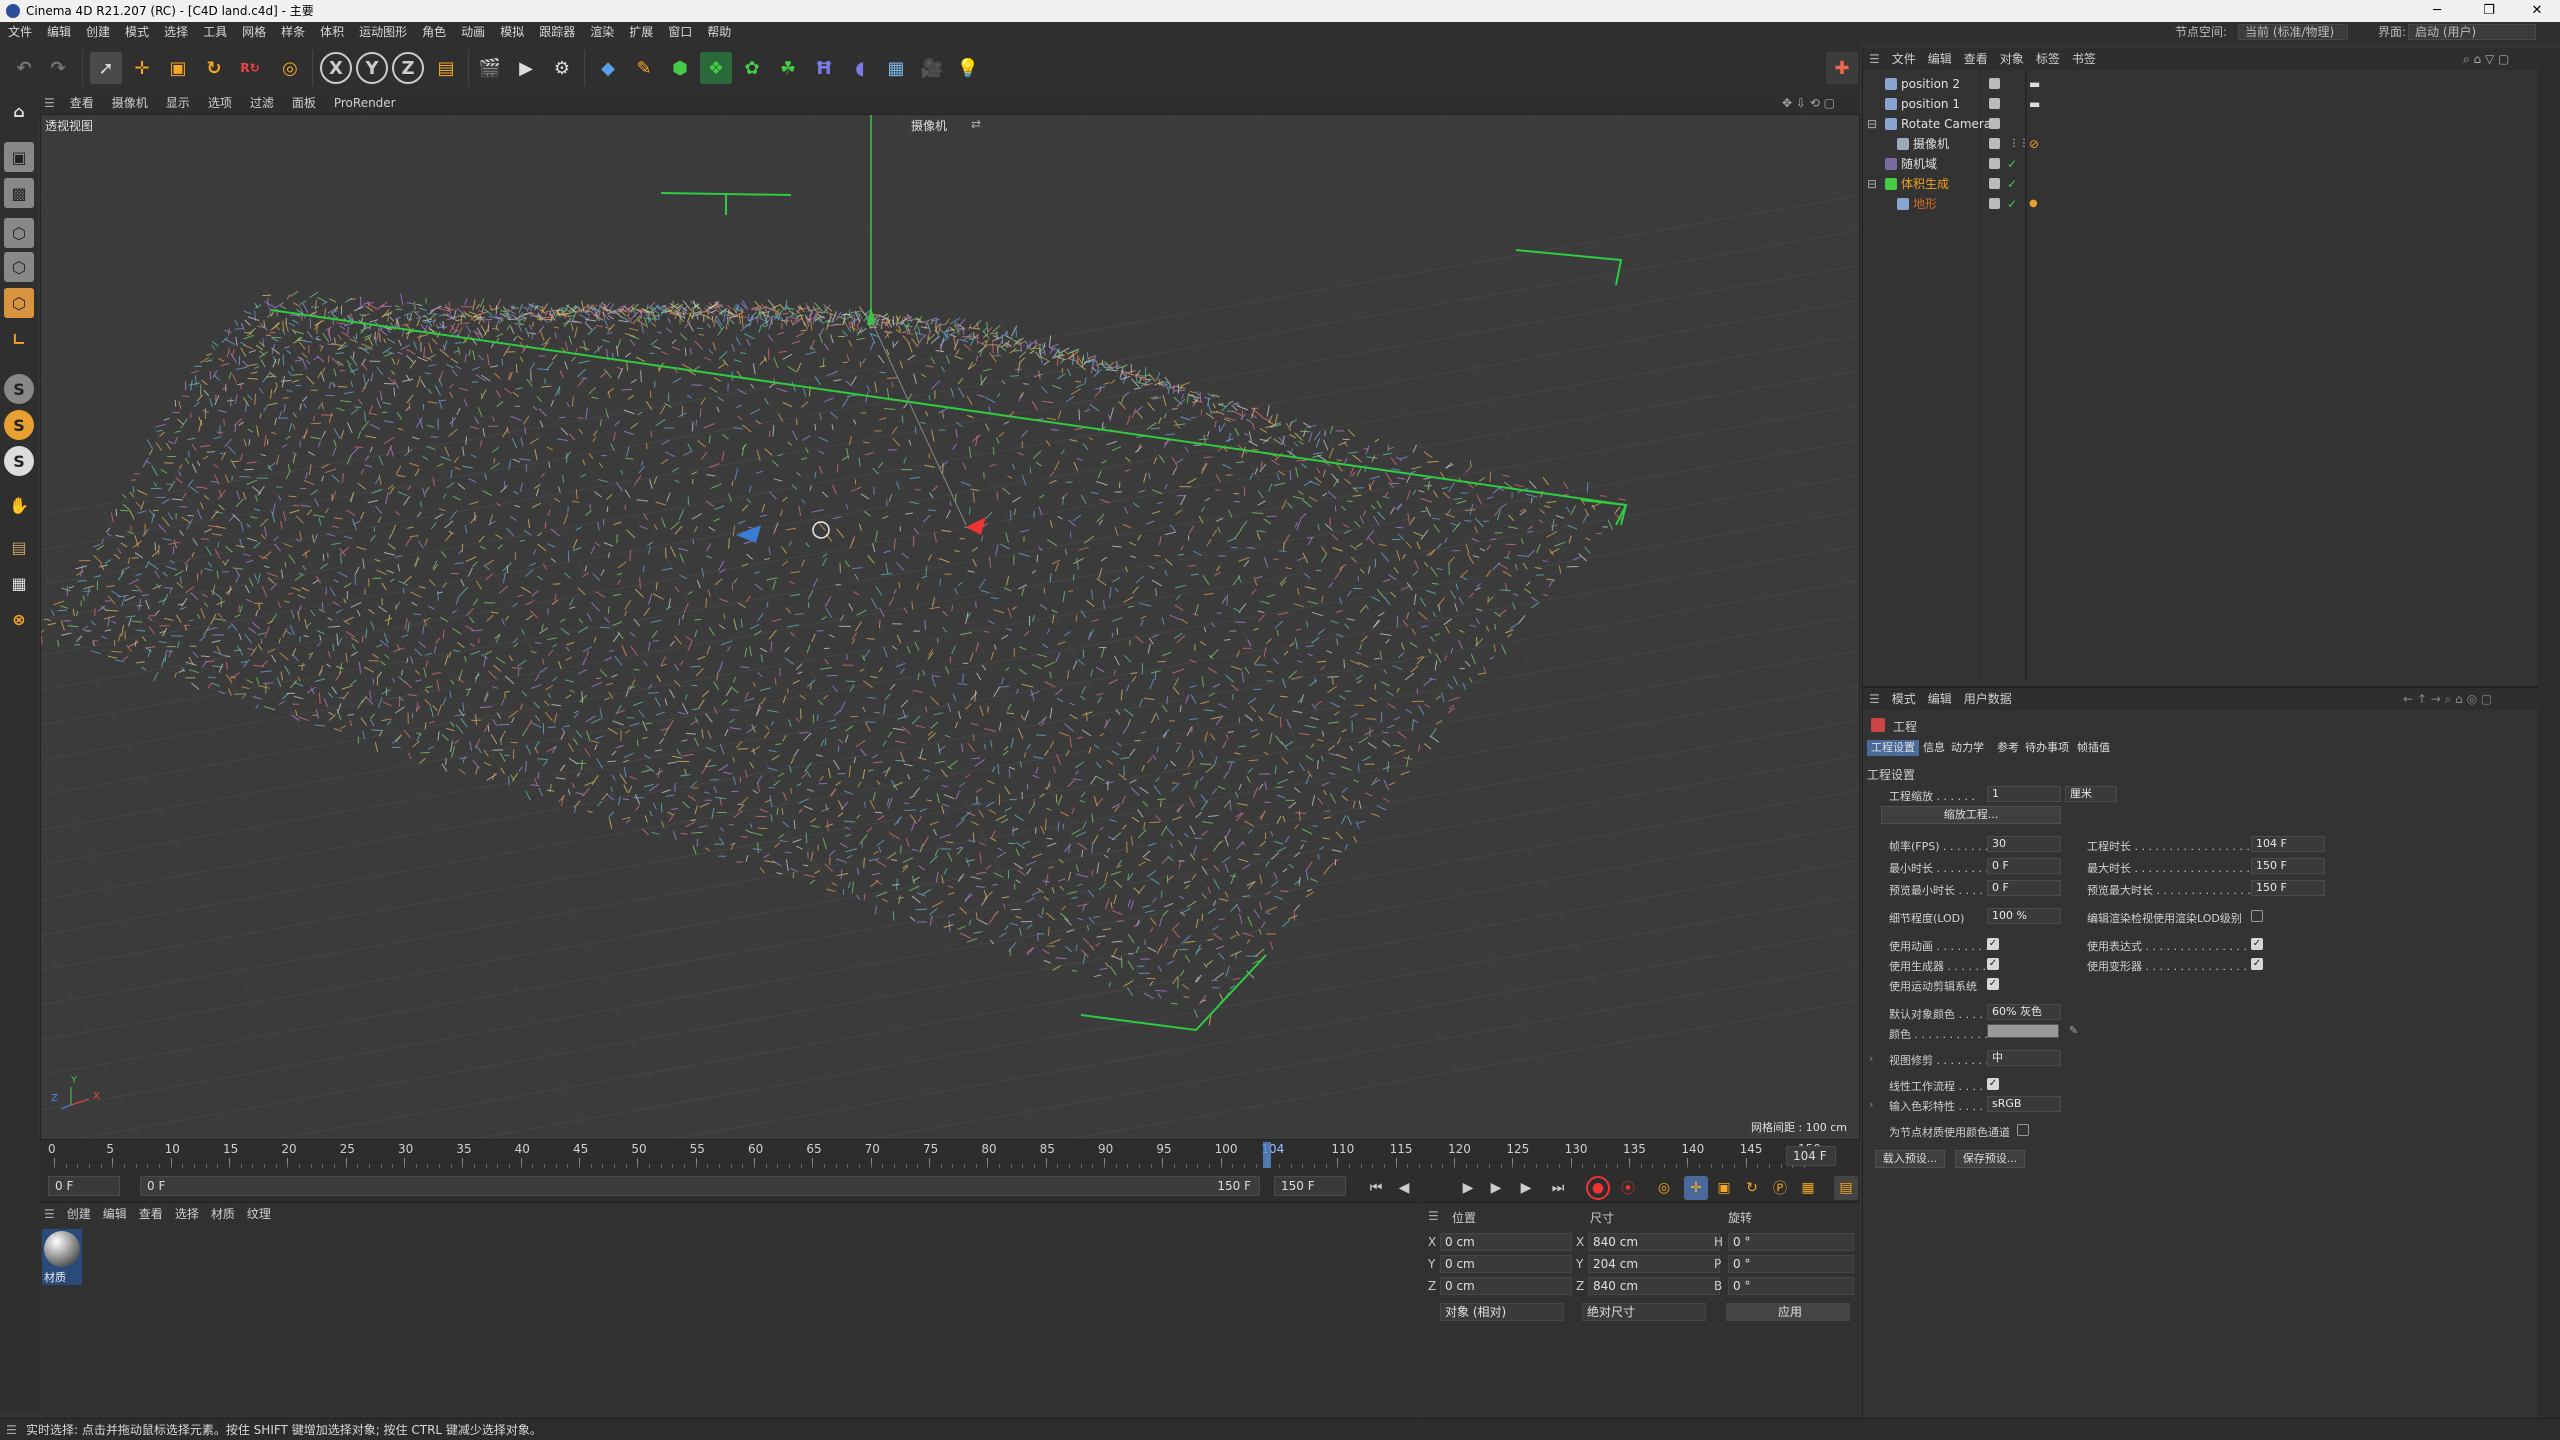  Describe the element at coordinates (2437, 11) in the screenshot. I see `minimize-button: ─` at that location.